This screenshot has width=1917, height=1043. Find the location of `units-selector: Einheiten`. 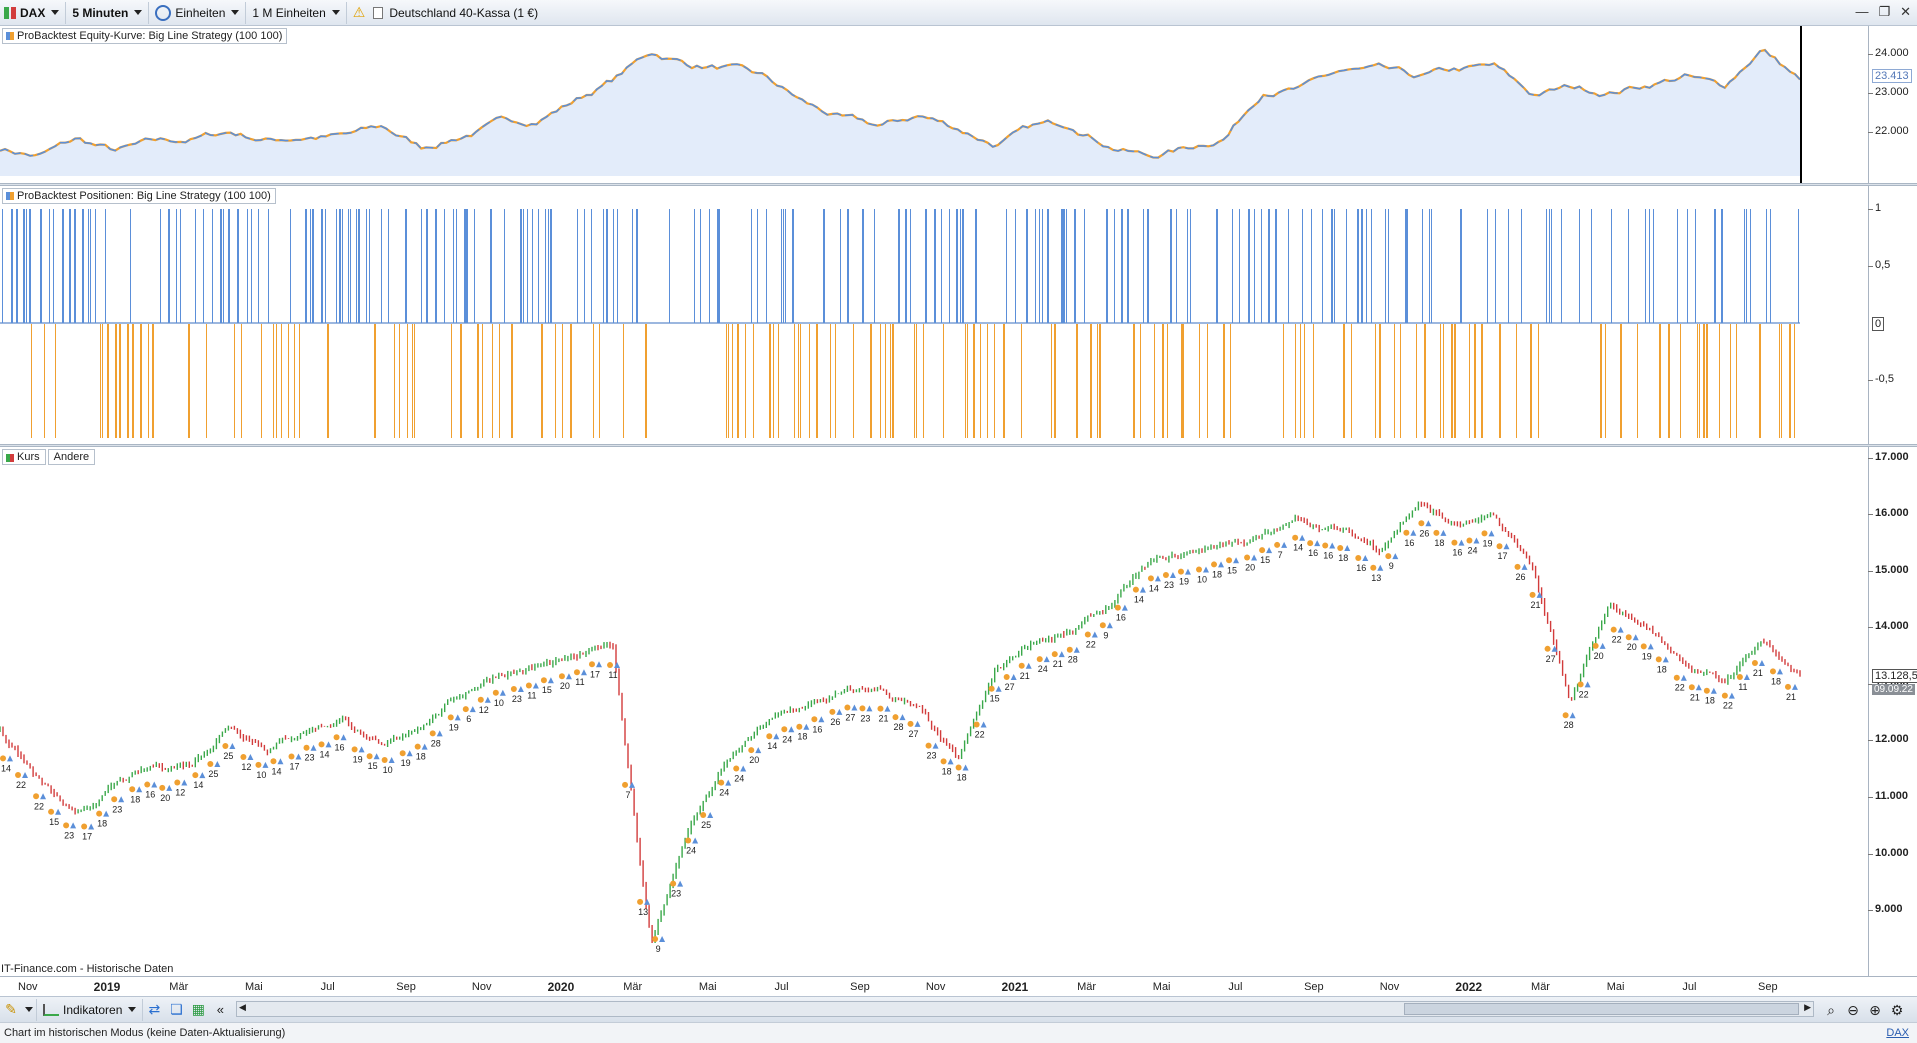

units-selector: Einheiten is located at coordinates (198, 12).